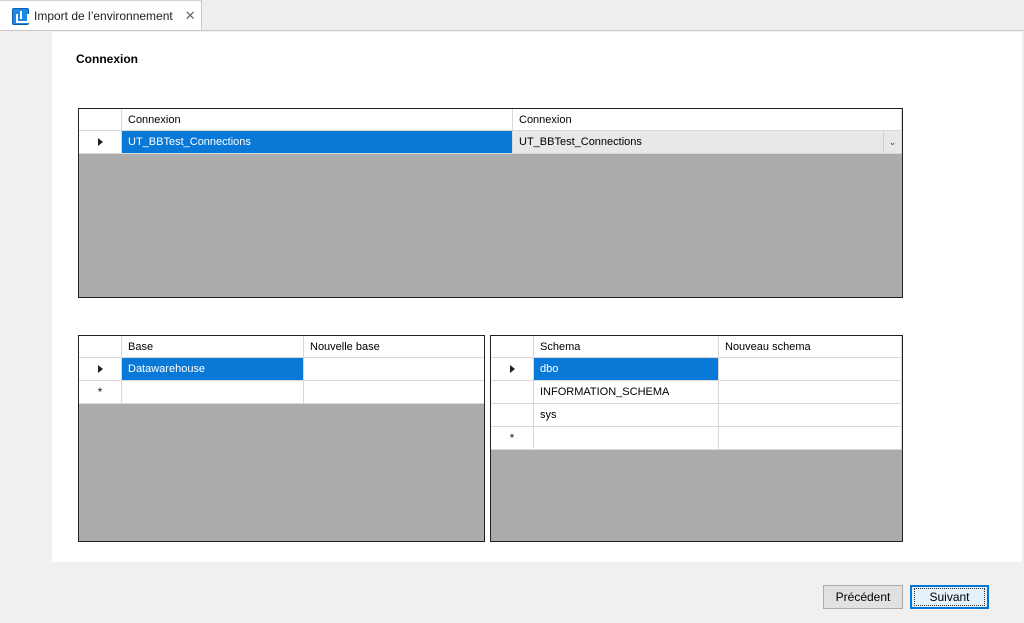  I want to click on column-header-new-base: Nouvelle base, so click(394, 347).